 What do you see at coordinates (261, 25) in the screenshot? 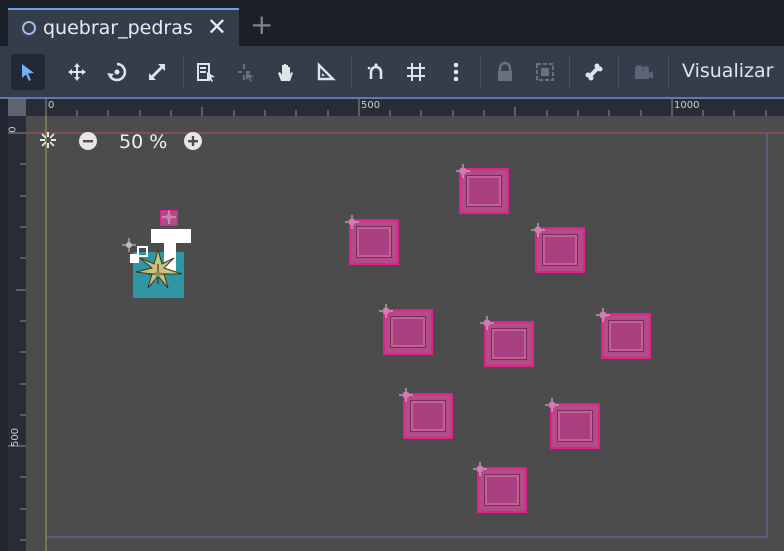
I see `add-tab-button: +` at bounding box center [261, 25].